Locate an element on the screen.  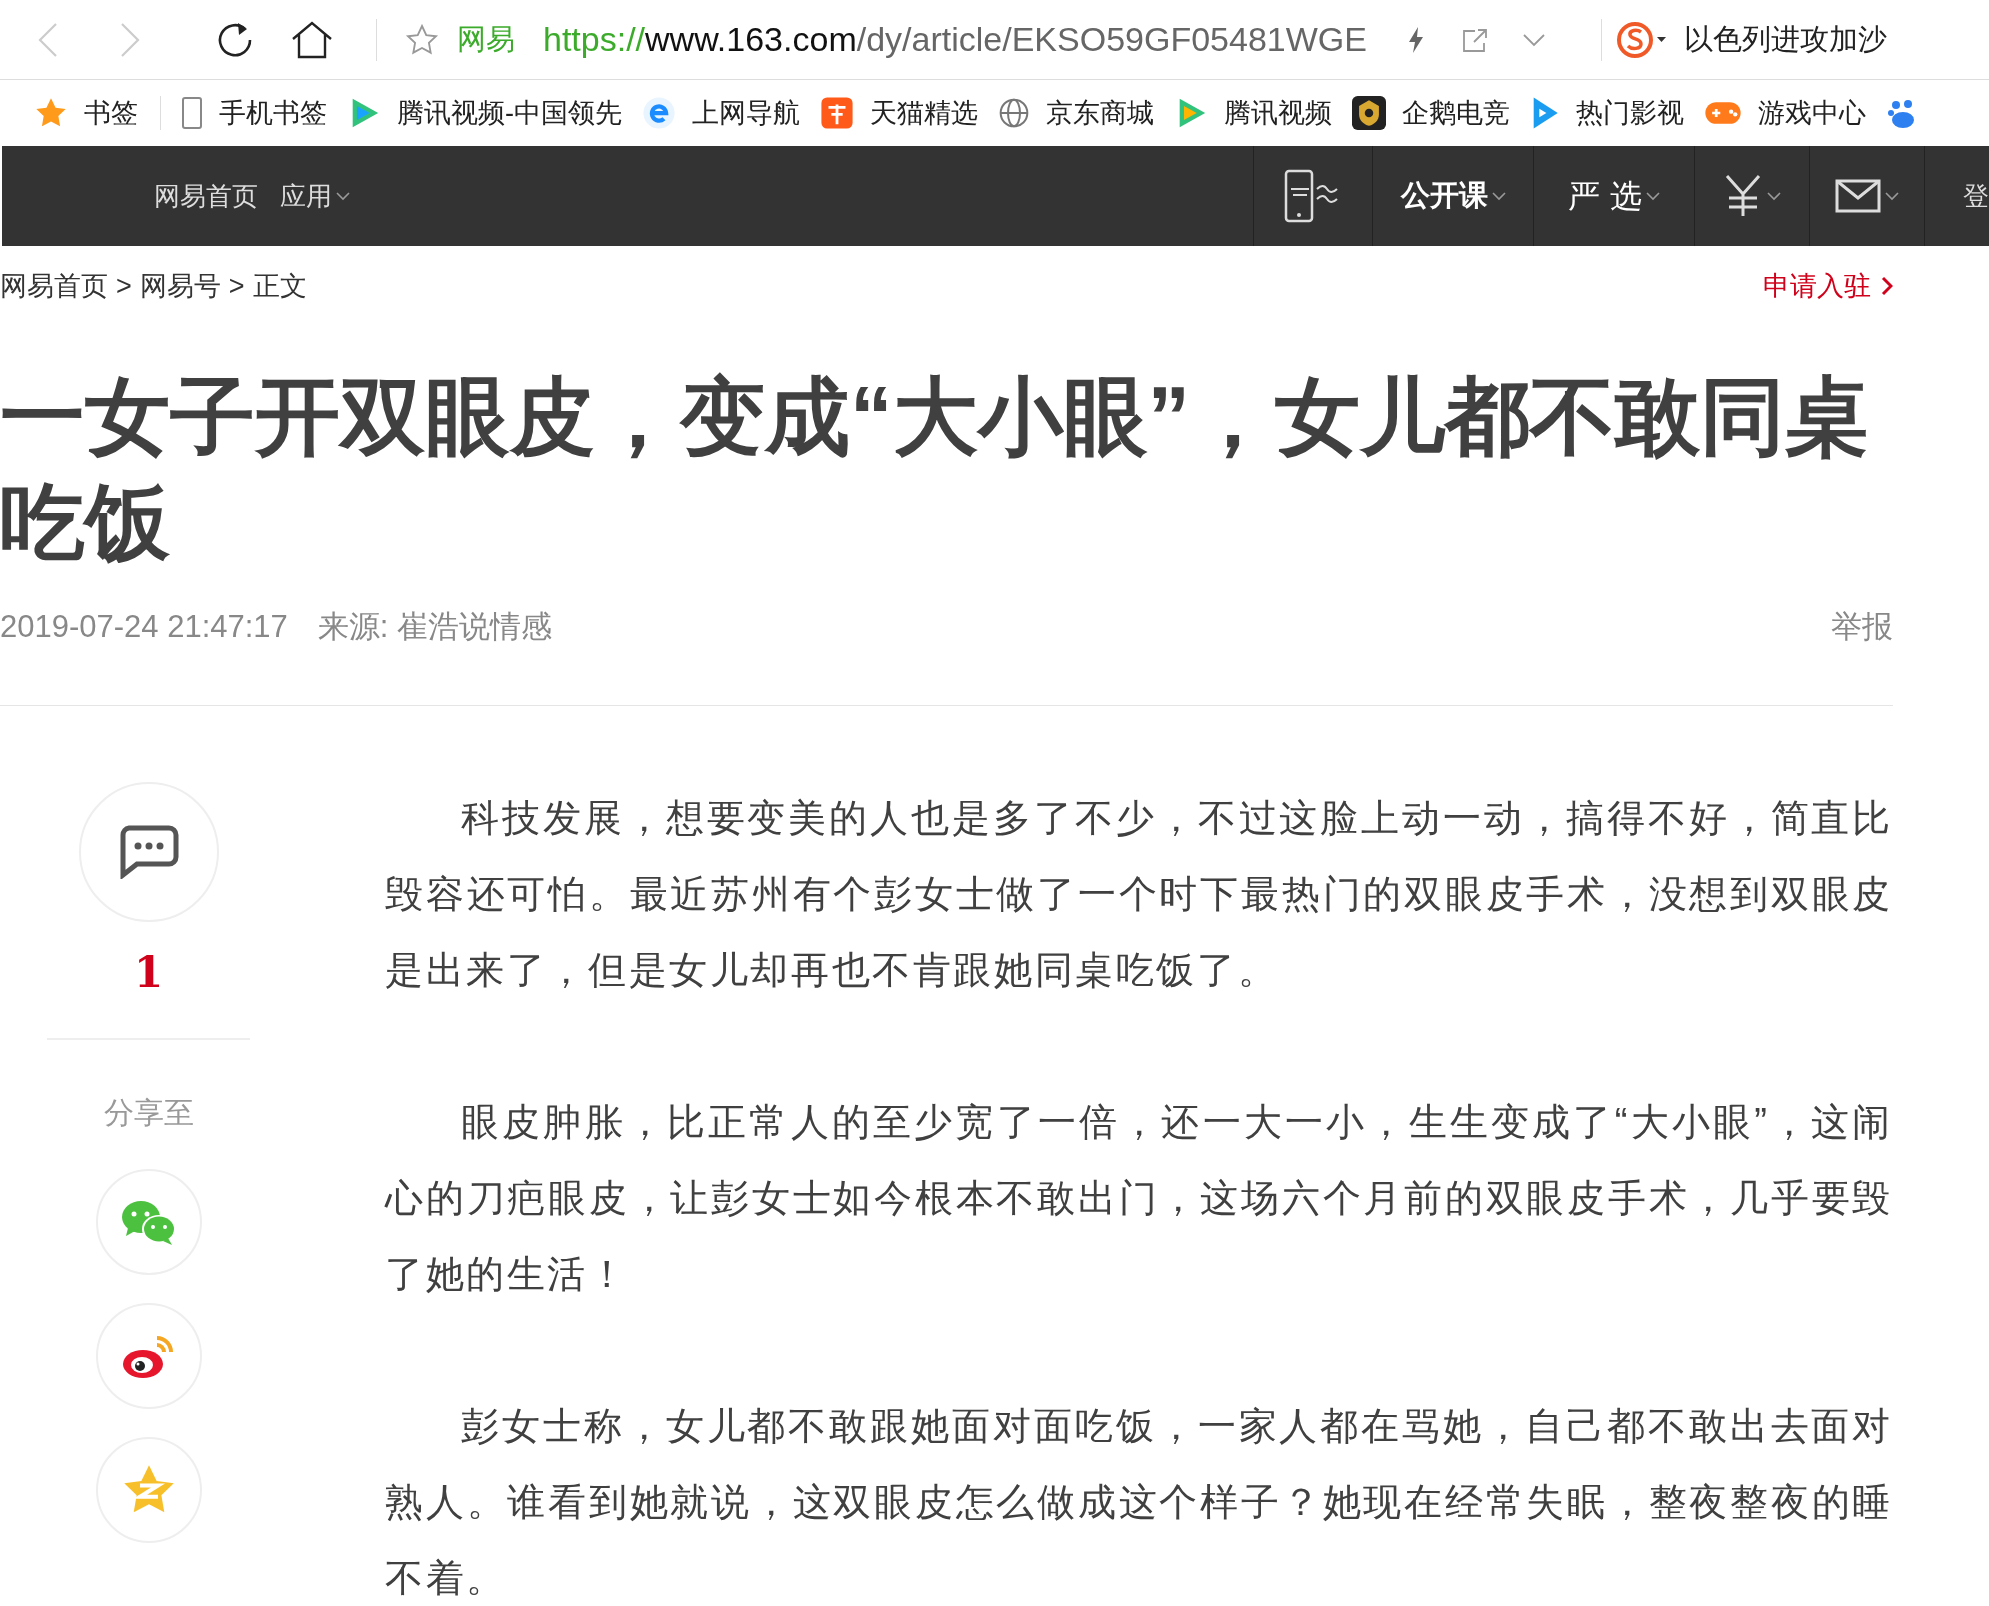
chevron-right-icon is located at coordinates (1887, 286).